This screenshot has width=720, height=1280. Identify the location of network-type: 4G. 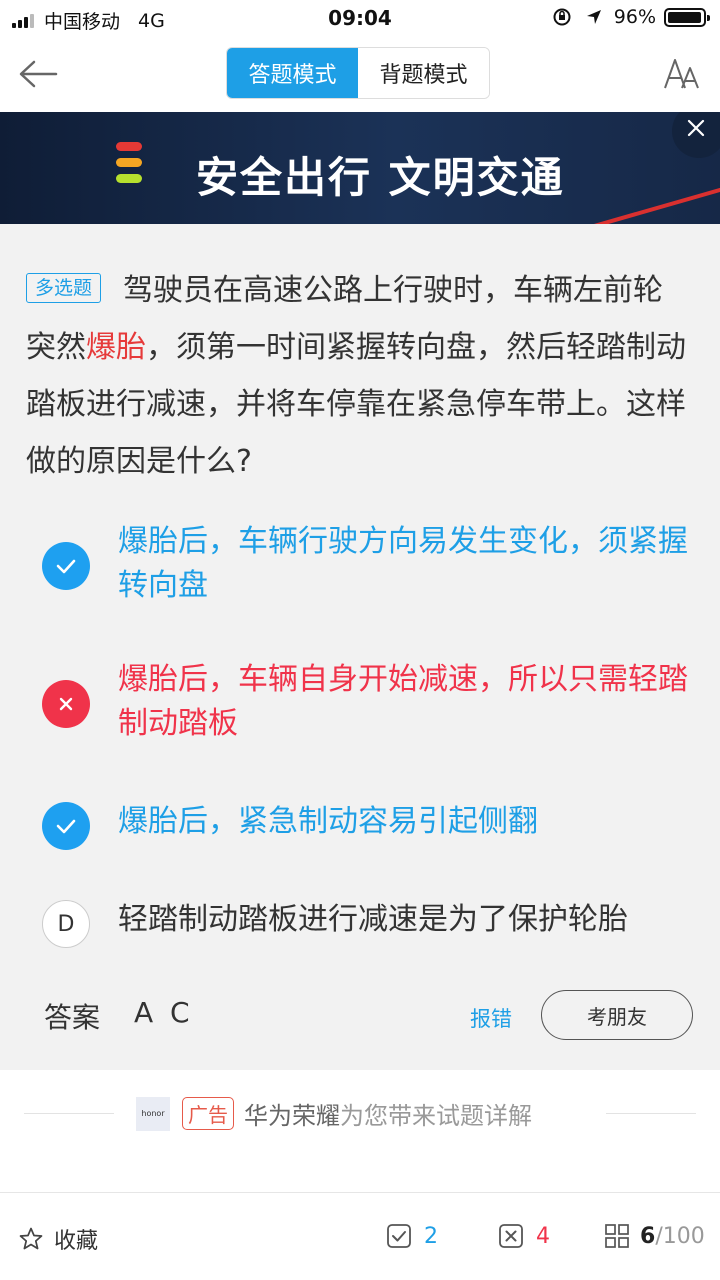
(151, 20).